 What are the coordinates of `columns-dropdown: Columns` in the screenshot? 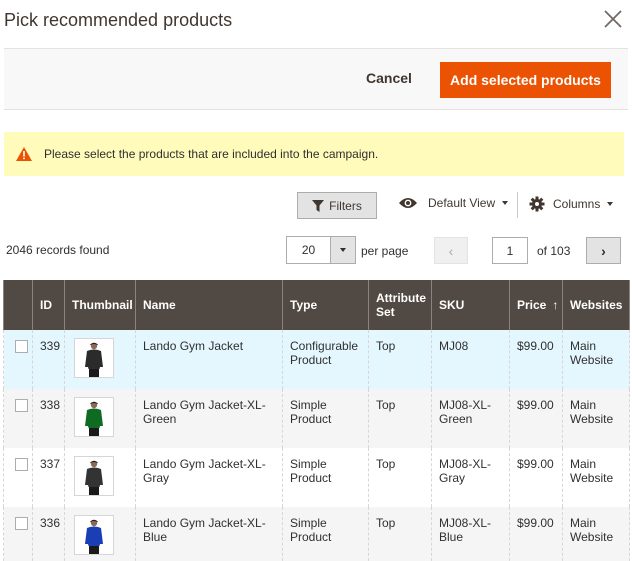 It's located at (571, 204).